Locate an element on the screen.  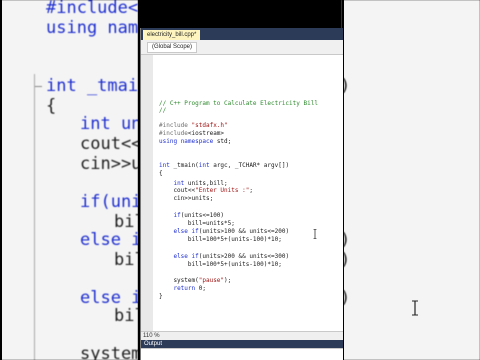
bg-line: int units is located at coordinates (109, 124).